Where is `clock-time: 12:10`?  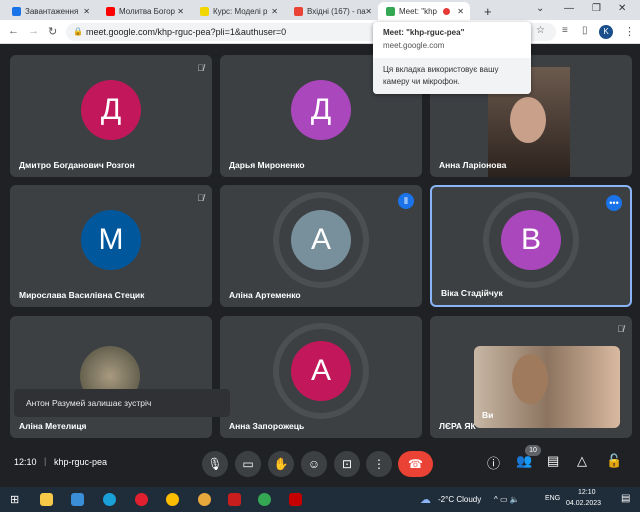 clock-time: 12:10 is located at coordinates (587, 492).